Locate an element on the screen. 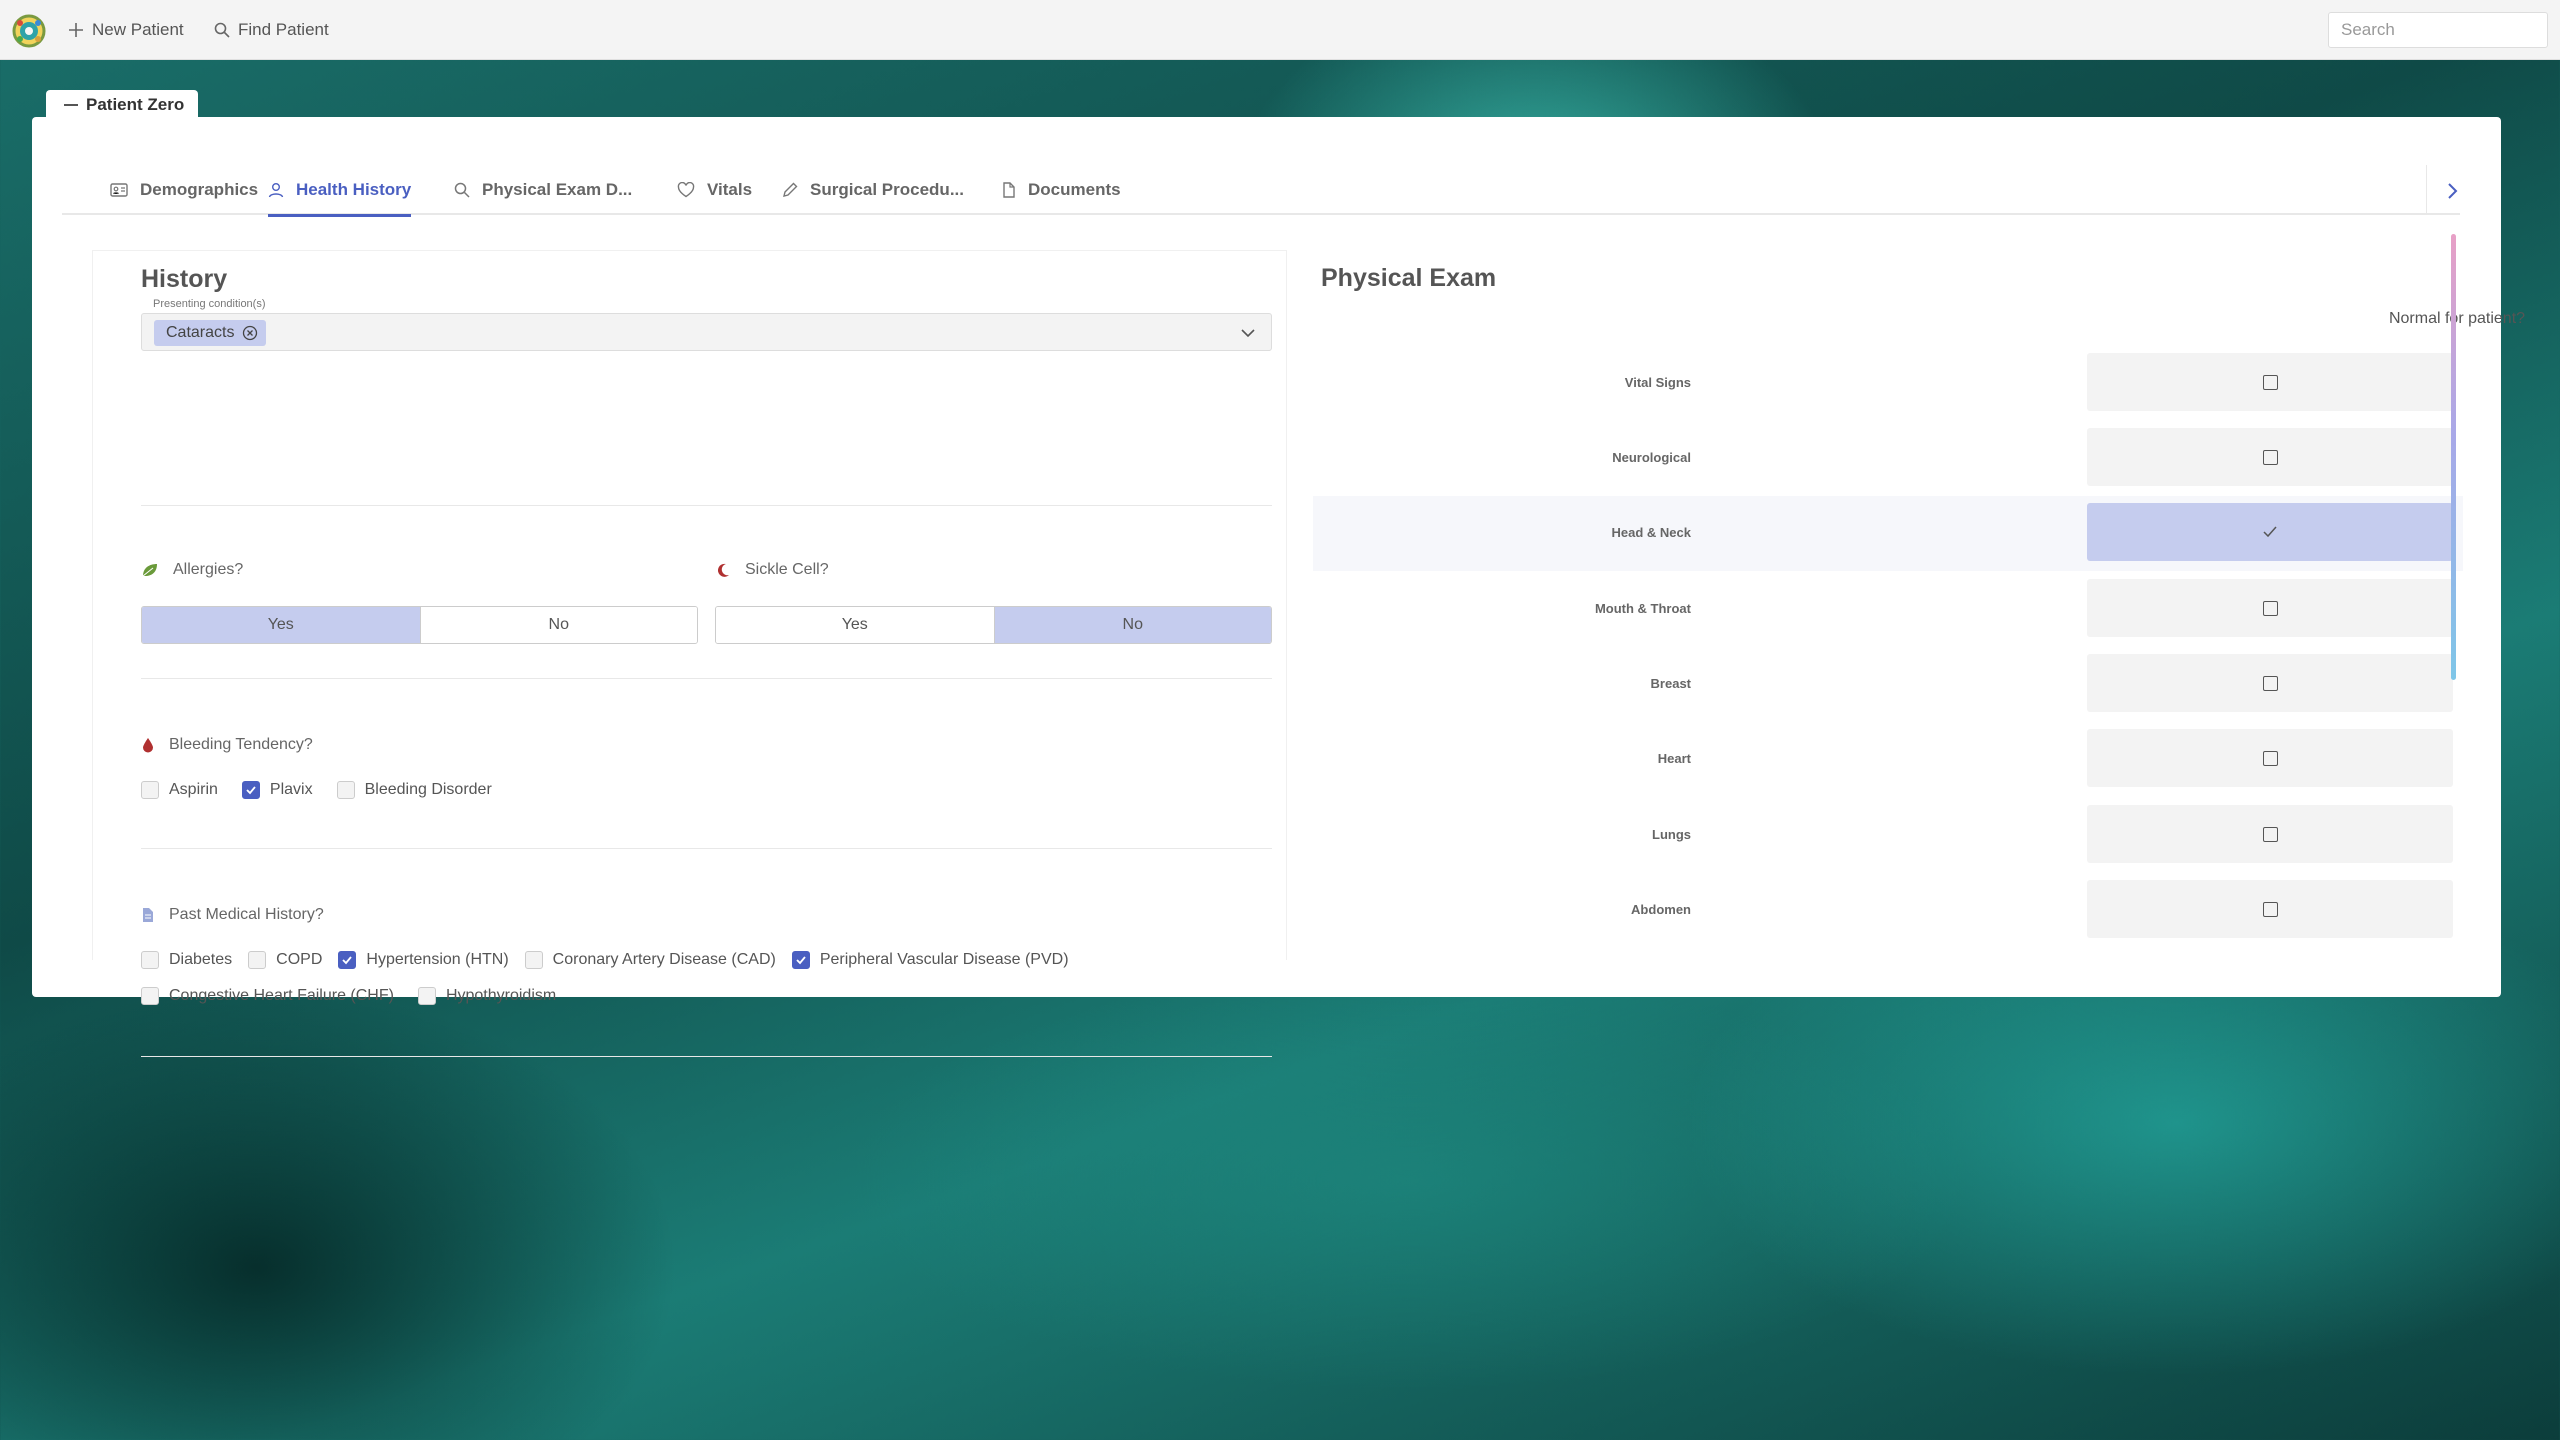 This screenshot has width=2560, height=1440. bleeding-disorder-checkbox: Bleeding Disorder is located at coordinates (414, 790).